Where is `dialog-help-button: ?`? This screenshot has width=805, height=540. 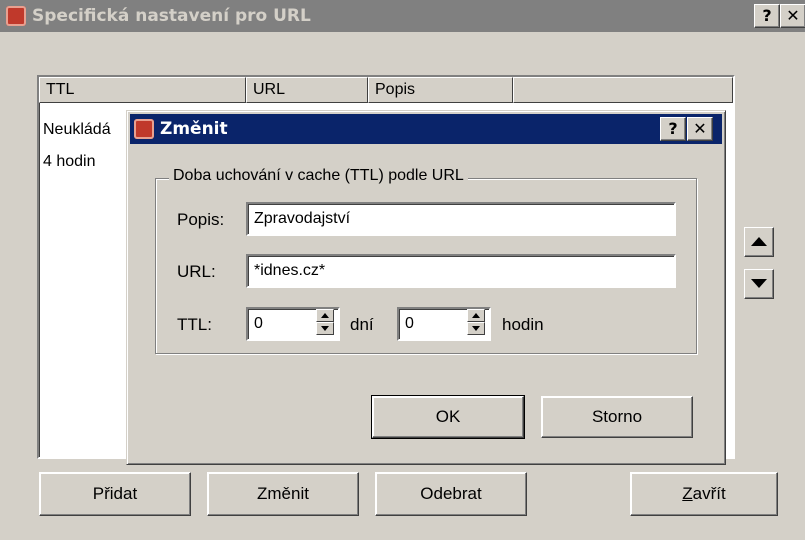 dialog-help-button: ? is located at coordinates (673, 129).